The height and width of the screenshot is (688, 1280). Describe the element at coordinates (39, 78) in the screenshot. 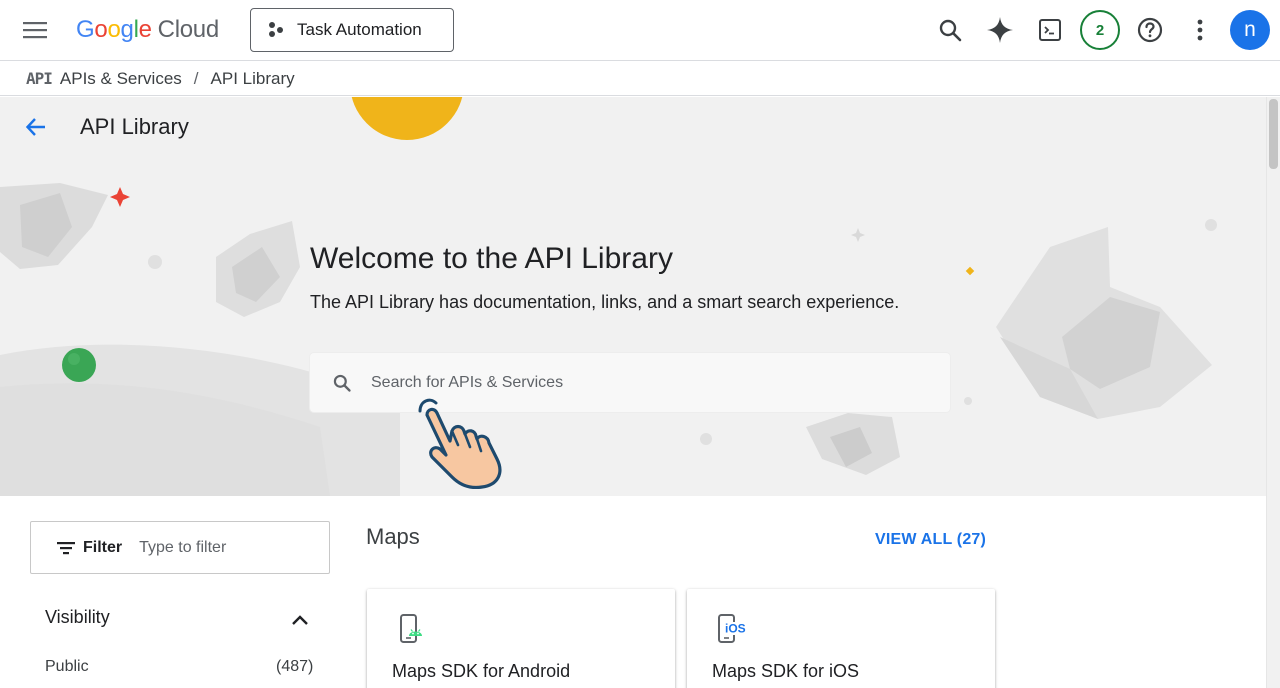

I see `api-icon: API` at that location.